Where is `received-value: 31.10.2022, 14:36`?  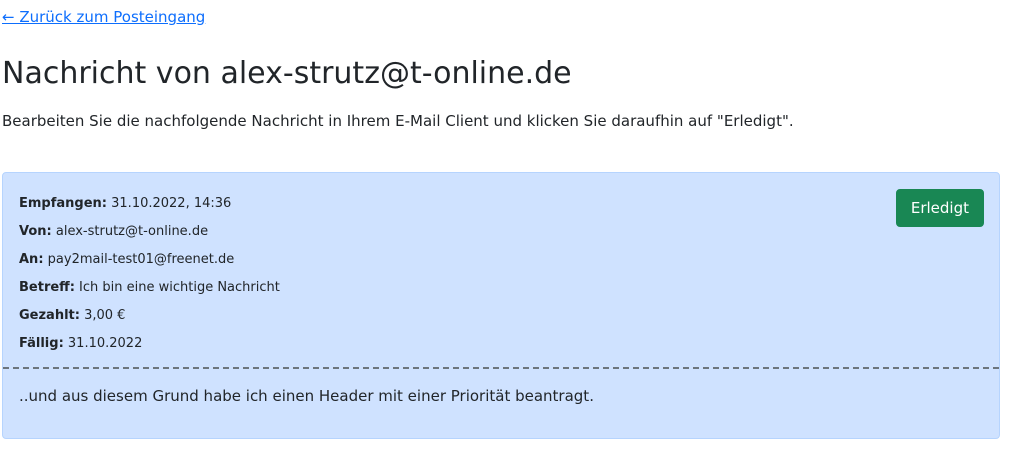 received-value: 31.10.2022, 14:36 is located at coordinates (171, 203).